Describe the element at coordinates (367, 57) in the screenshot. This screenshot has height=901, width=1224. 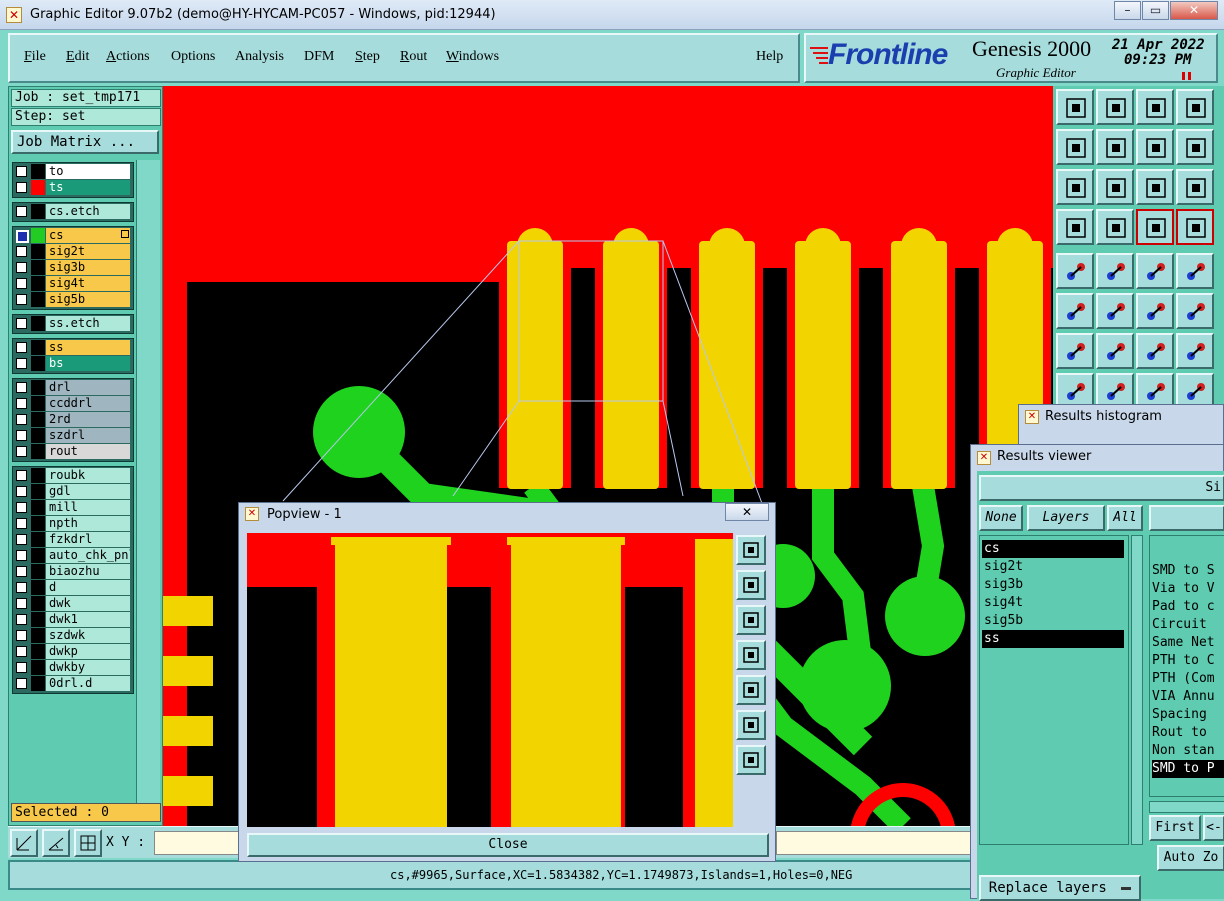
I see `menu-item-6: Step` at that location.